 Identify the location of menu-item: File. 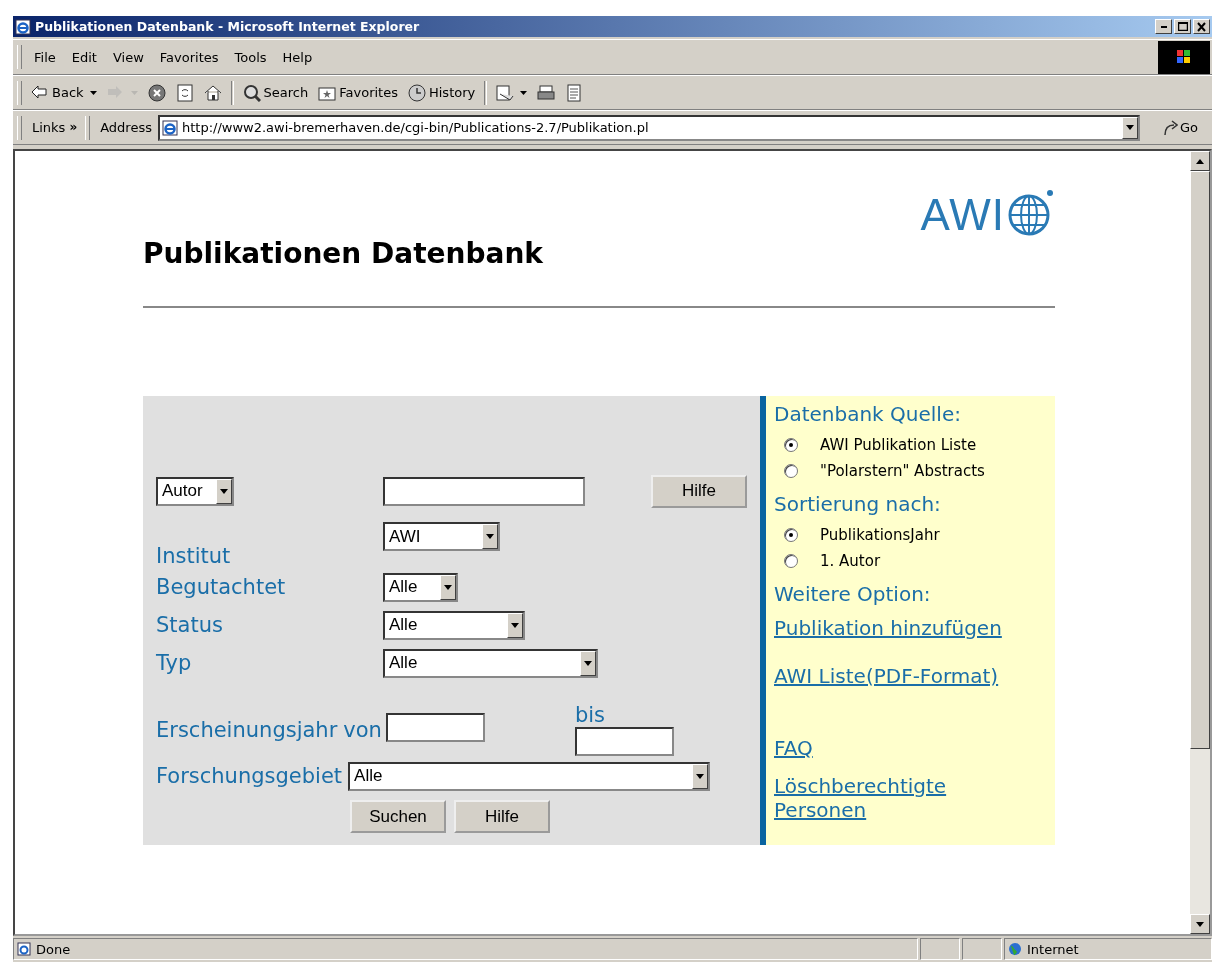
(45, 57).